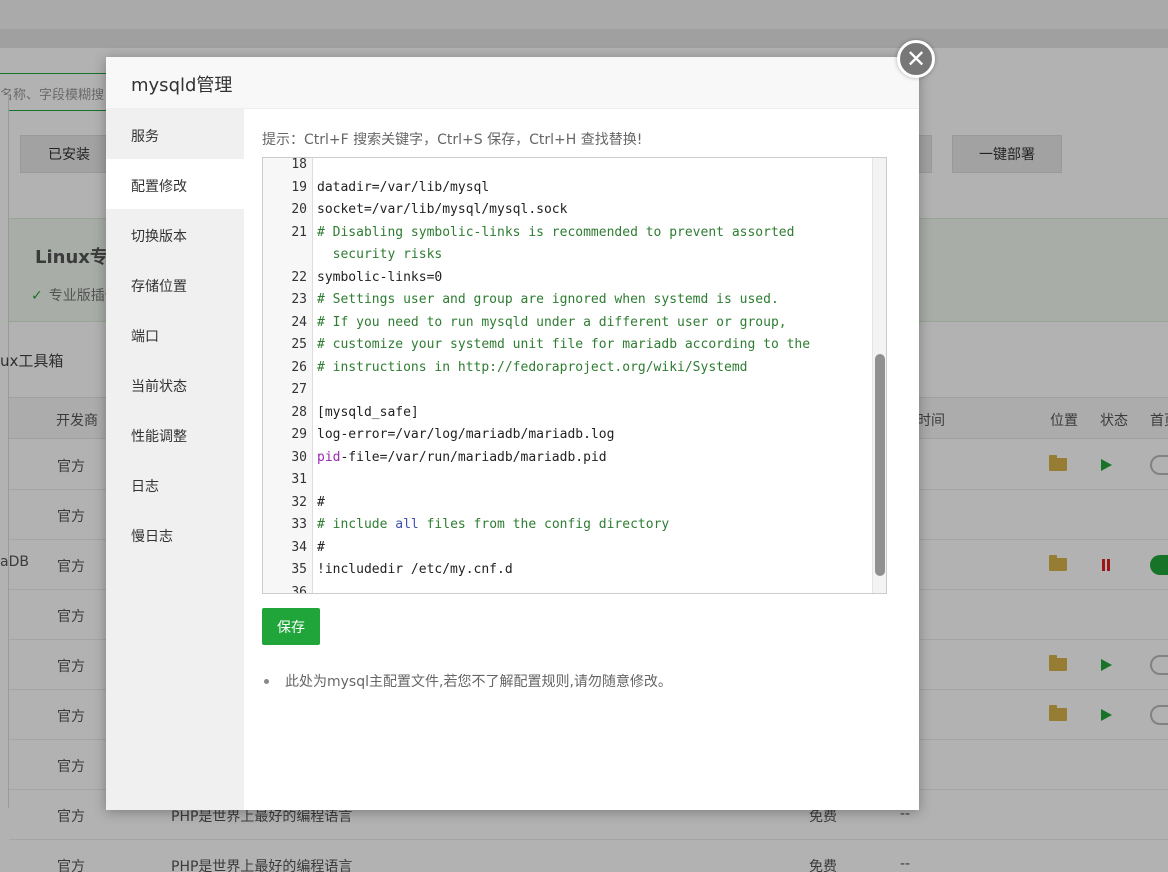 This screenshot has height=872, width=1168. Describe the element at coordinates (380, 277) in the screenshot. I see `code-text: symbolic-links=0` at that location.